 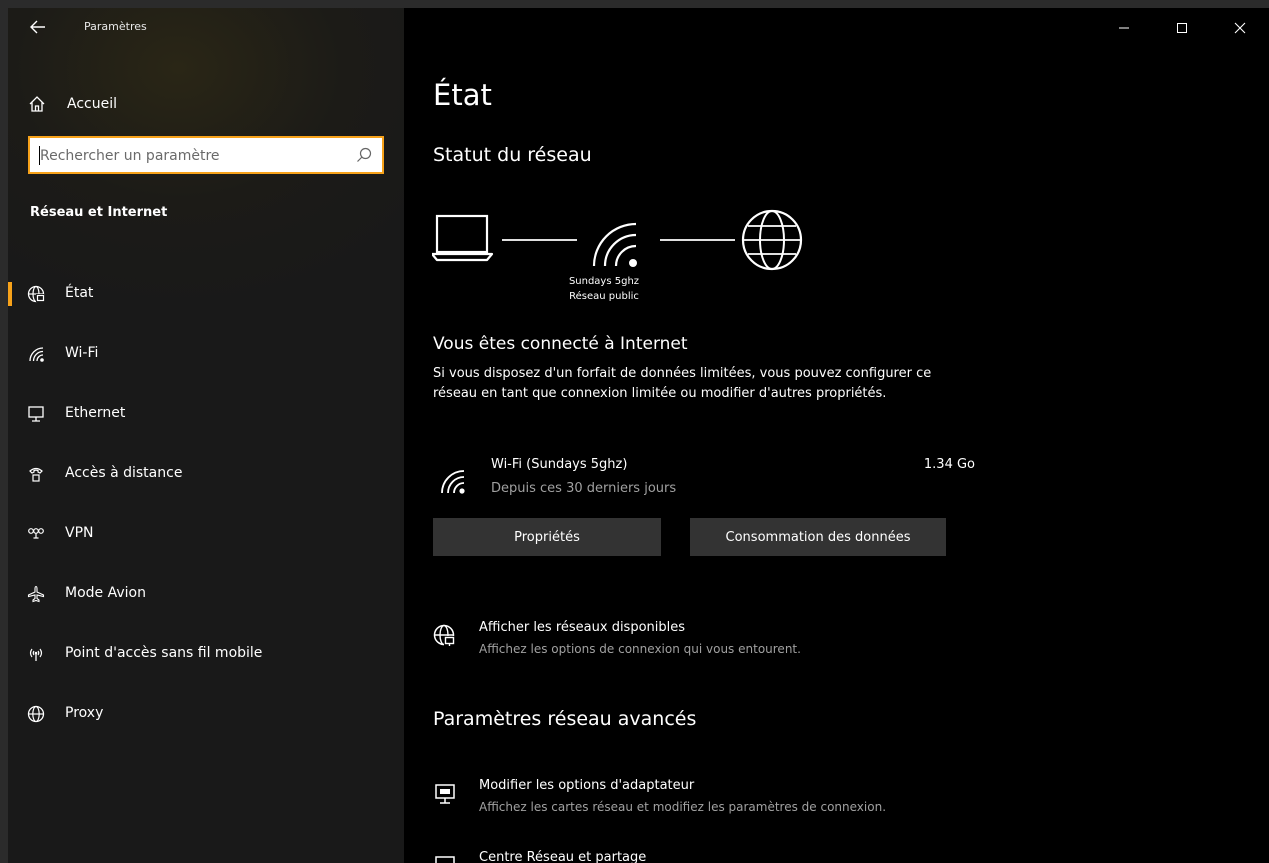 What do you see at coordinates (444, 636) in the screenshot?
I see `network-globe-icon` at bounding box center [444, 636].